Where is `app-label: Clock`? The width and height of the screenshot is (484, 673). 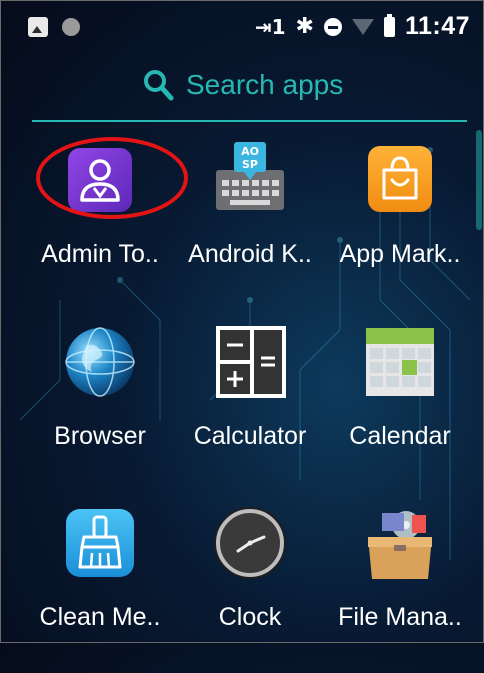 app-label: Clock is located at coordinates (250, 617).